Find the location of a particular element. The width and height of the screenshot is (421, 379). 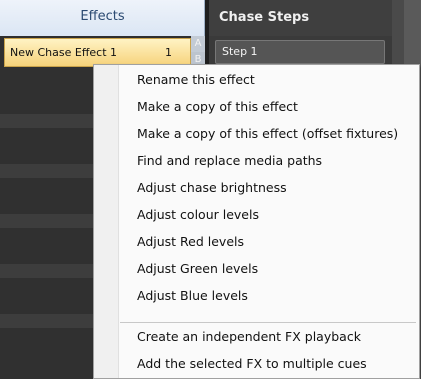

menu-item-adjust-blue: Adjust Blue levels is located at coordinates (269, 296).